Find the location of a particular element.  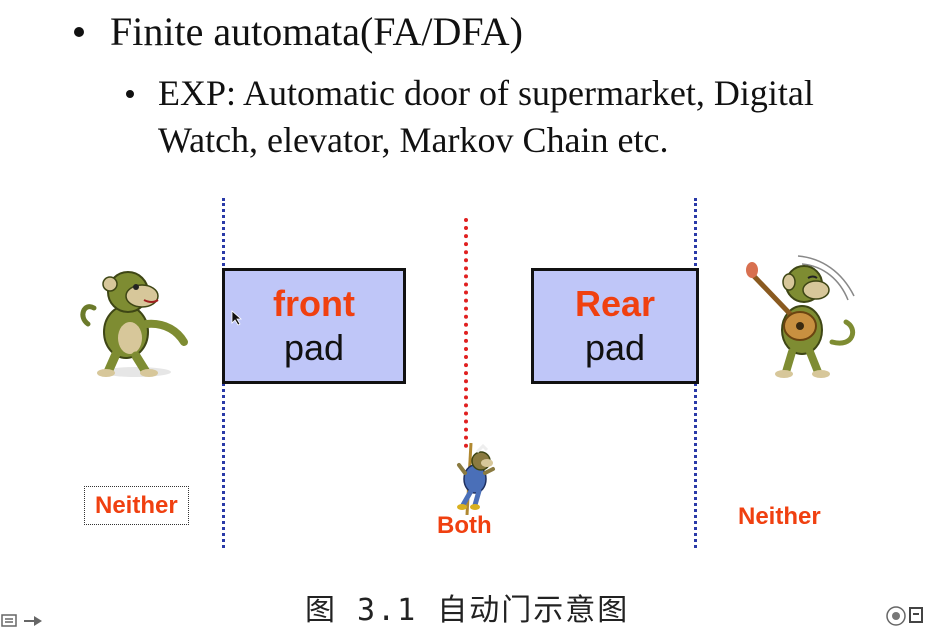

university-logo-icon is located at coordinates (904, 616).